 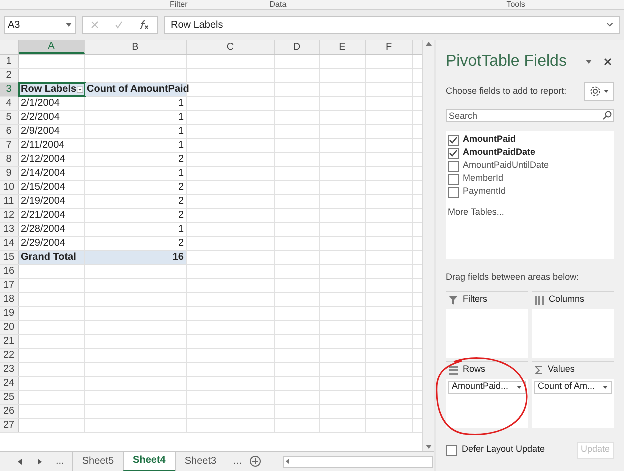 I want to click on row-header: 19, so click(x=9, y=313).